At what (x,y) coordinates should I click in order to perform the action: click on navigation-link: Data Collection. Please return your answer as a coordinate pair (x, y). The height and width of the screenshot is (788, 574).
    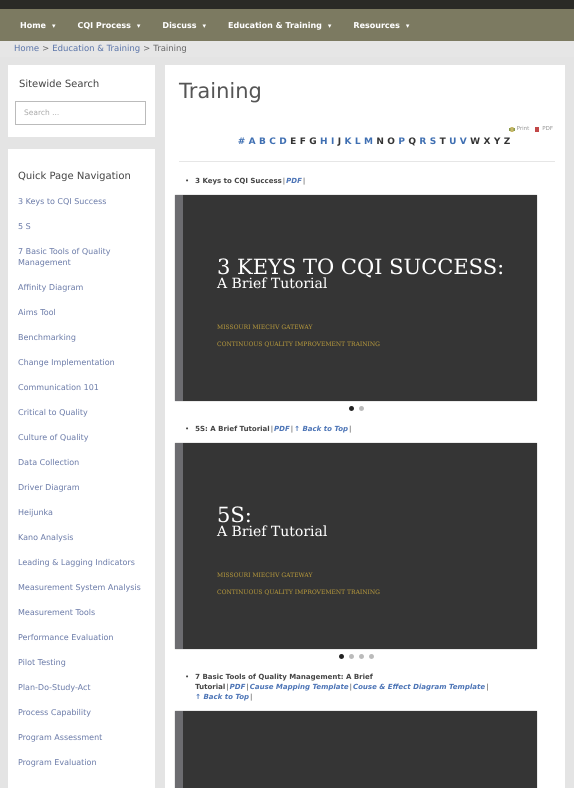
    Looking at the image, I should click on (81, 462).